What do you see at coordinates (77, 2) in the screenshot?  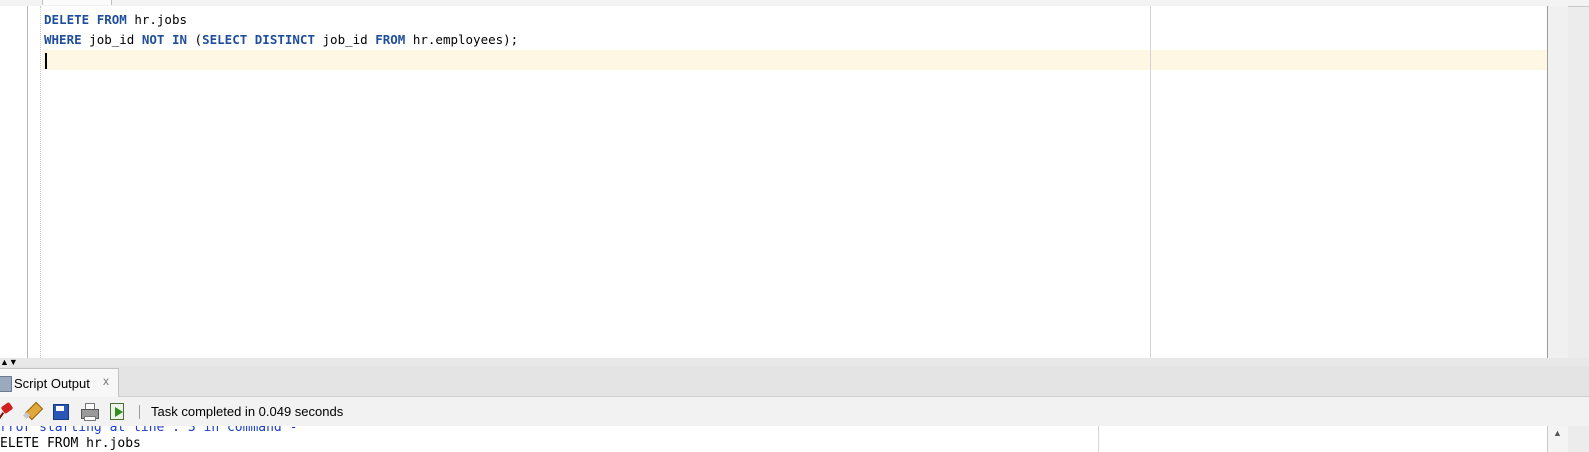 I see `editor-tab` at bounding box center [77, 2].